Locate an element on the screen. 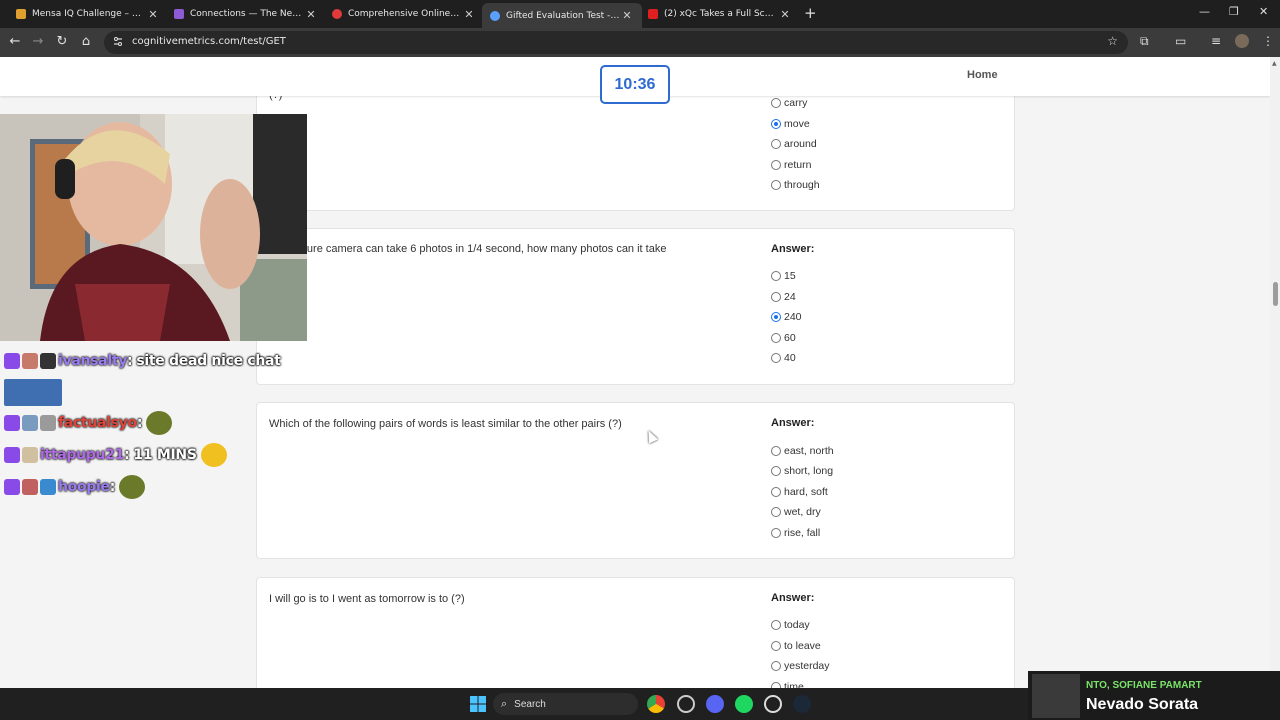 The image size is (1280, 720). tab-title: Mensa IQ Challenge – Mensa I is located at coordinates (89, 14).